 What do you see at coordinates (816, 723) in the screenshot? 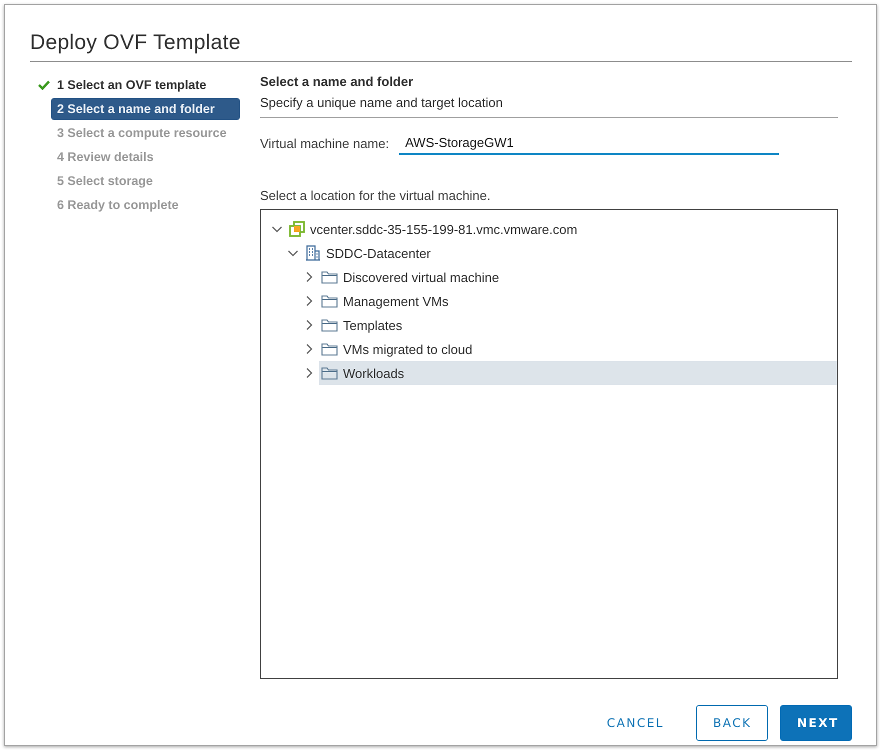
I see `next-button: NEXT` at bounding box center [816, 723].